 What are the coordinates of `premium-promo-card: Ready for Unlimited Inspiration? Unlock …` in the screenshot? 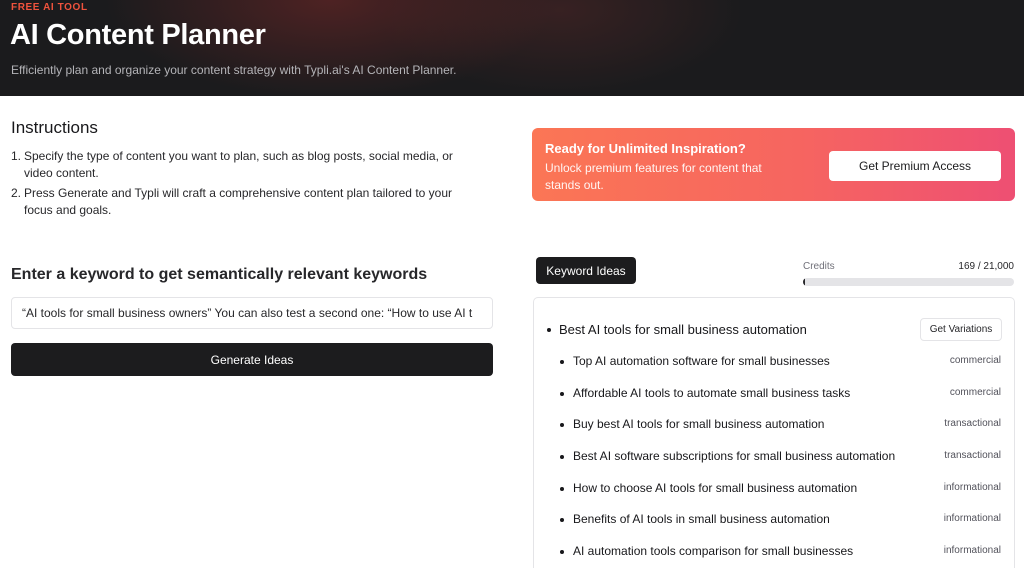 It's located at (773, 164).